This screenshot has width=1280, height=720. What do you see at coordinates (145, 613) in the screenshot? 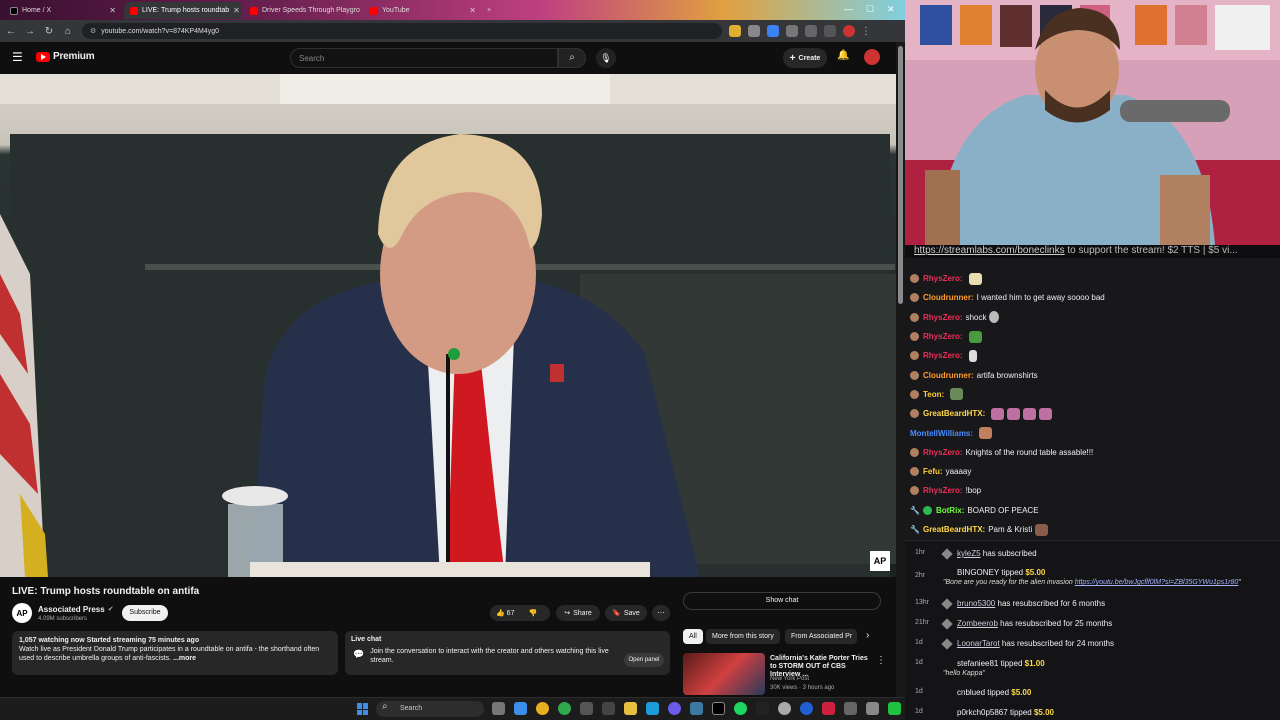
I see `subscribe-button: Subscribe` at bounding box center [145, 613].